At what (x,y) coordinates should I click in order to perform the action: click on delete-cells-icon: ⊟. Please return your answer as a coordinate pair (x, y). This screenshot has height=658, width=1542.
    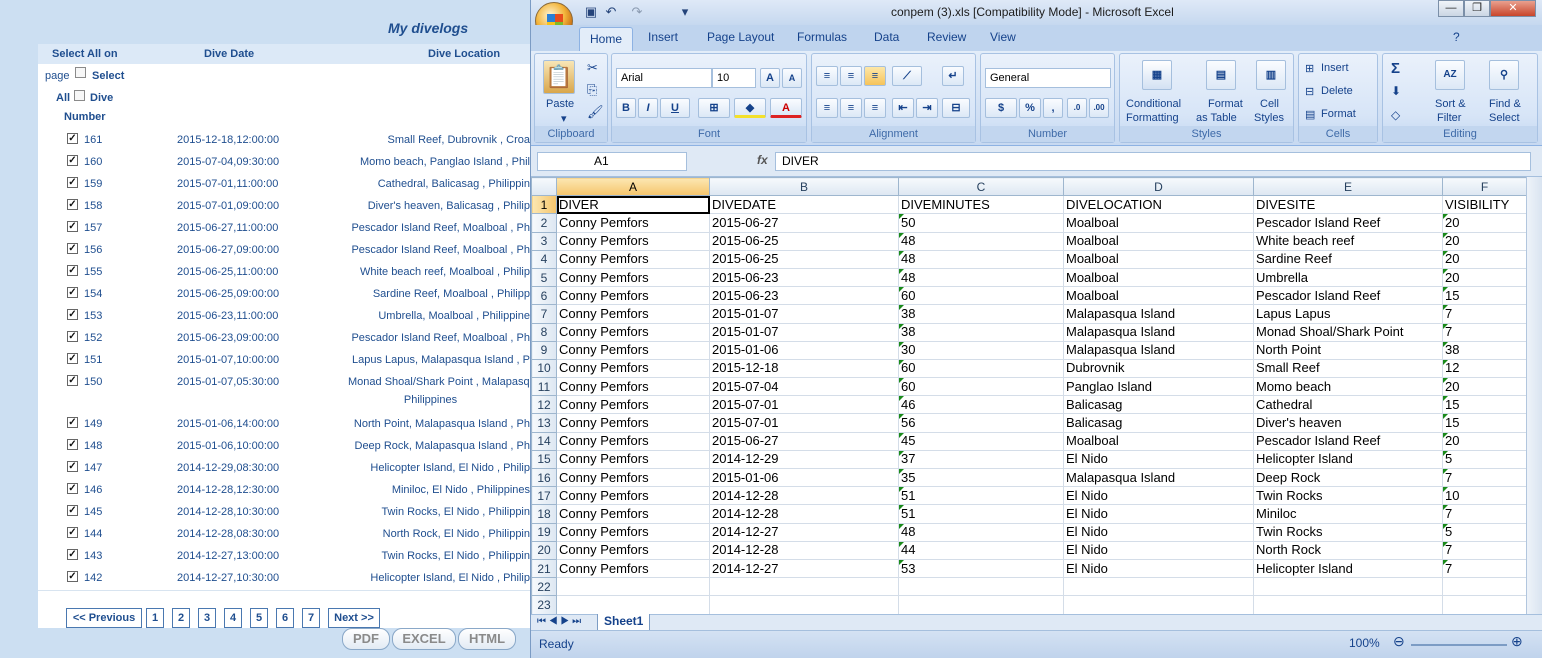
    Looking at the image, I should click on (1309, 91).